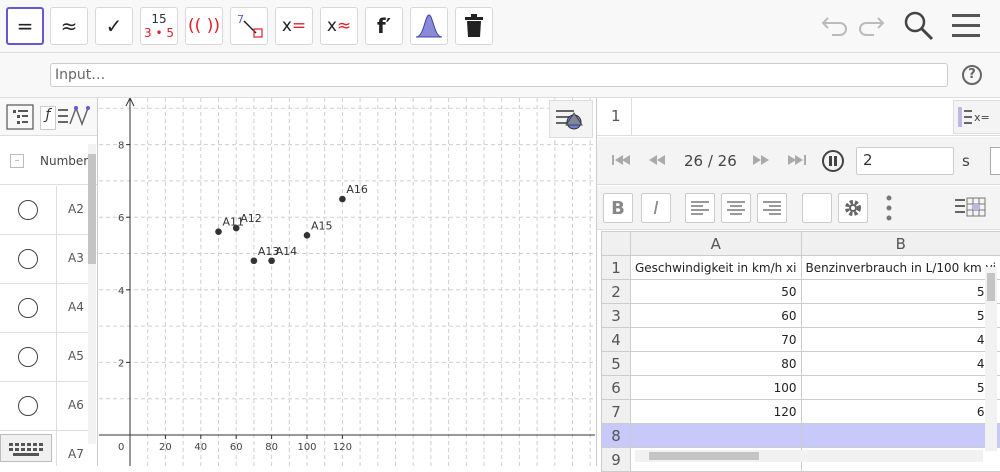 The height and width of the screenshot is (472, 1000). I want to click on align-center-button, so click(736, 208).